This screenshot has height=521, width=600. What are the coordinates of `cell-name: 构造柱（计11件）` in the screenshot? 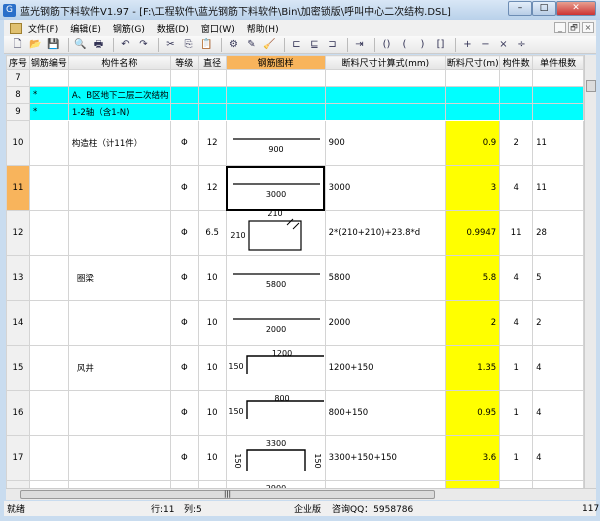 It's located at (119, 143).